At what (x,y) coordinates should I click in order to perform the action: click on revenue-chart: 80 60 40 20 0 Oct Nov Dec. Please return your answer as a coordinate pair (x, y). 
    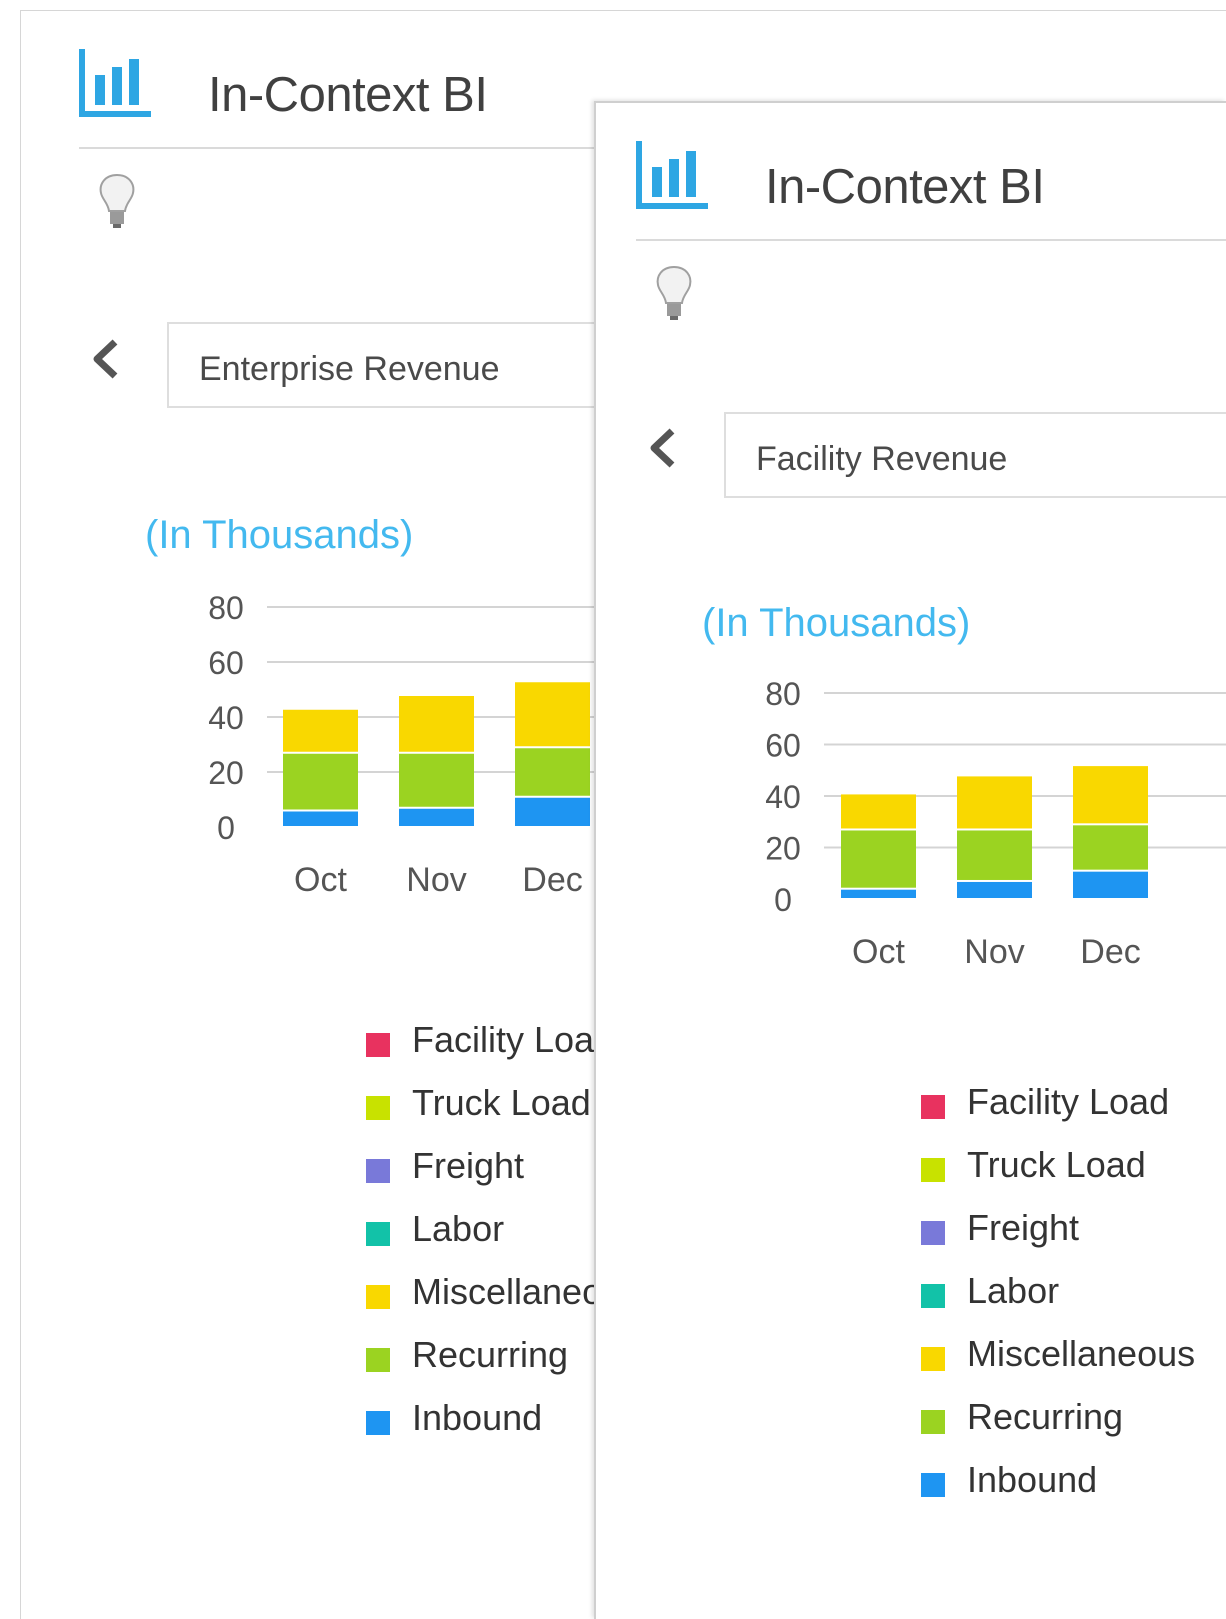
    Looking at the image, I should click on (995, 823).